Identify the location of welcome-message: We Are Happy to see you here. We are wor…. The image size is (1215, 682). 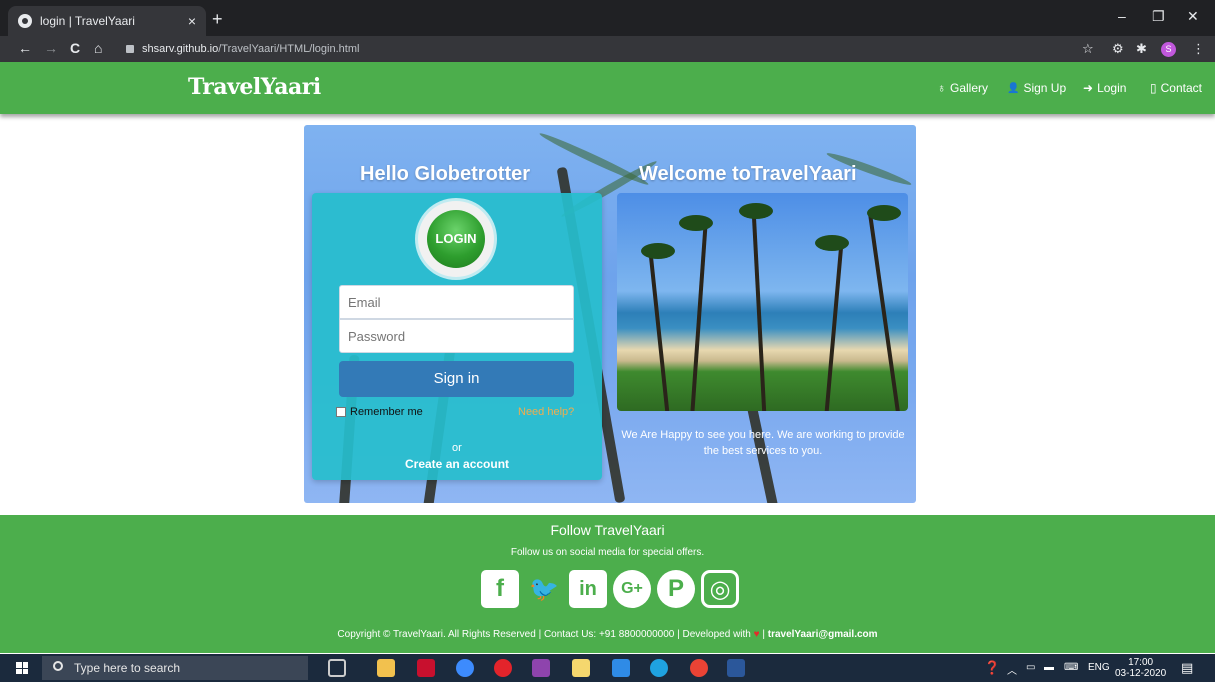
(763, 443).